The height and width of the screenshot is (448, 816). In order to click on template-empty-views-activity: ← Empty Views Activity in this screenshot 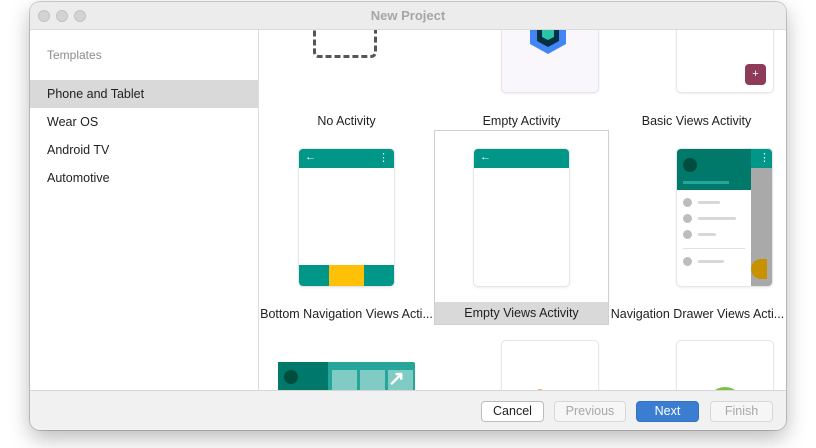, I will do `click(521, 227)`.